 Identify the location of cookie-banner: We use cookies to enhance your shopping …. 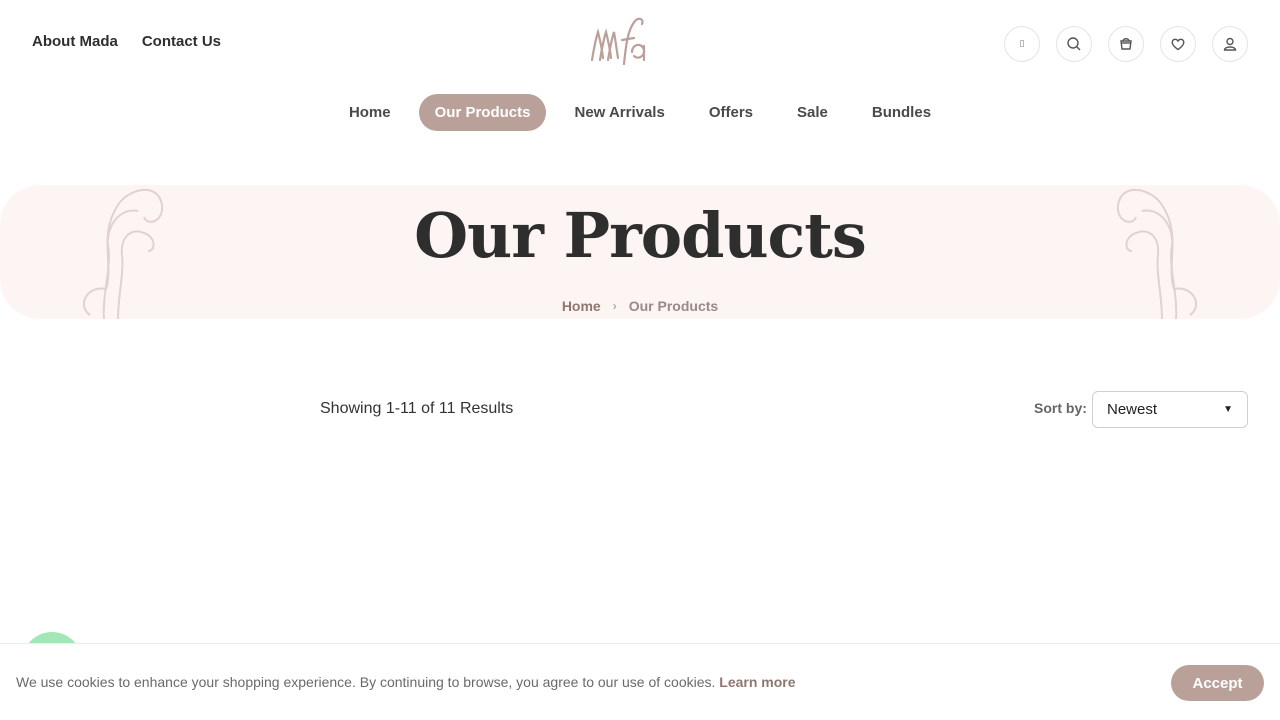
(640, 681).